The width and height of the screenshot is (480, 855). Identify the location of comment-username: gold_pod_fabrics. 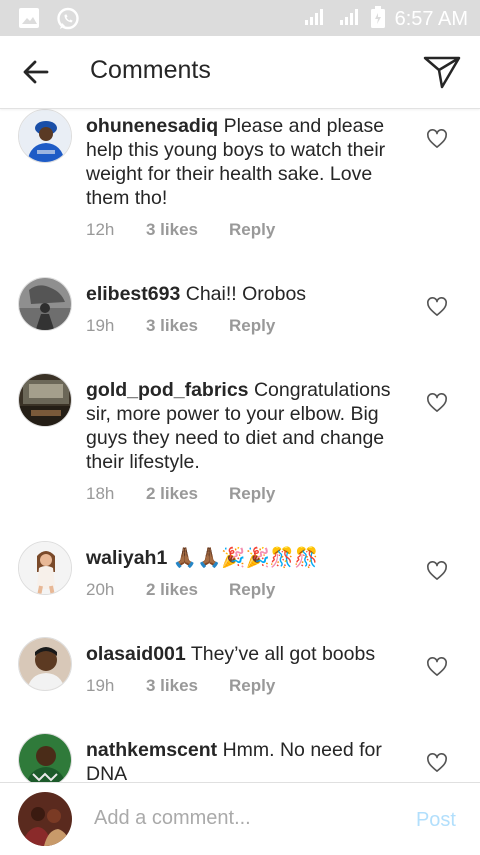
(167, 390).